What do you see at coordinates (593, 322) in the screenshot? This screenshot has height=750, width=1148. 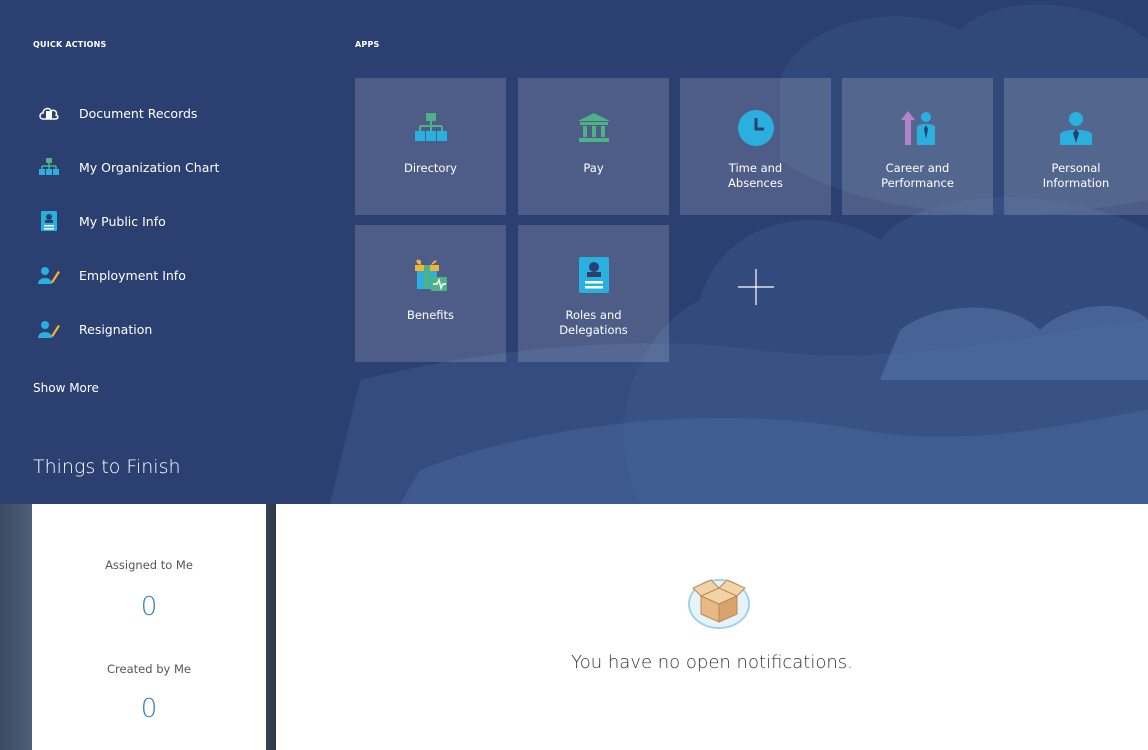 I see `app-tile-label: Roles and Delegations` at bounding box center [593, 322].